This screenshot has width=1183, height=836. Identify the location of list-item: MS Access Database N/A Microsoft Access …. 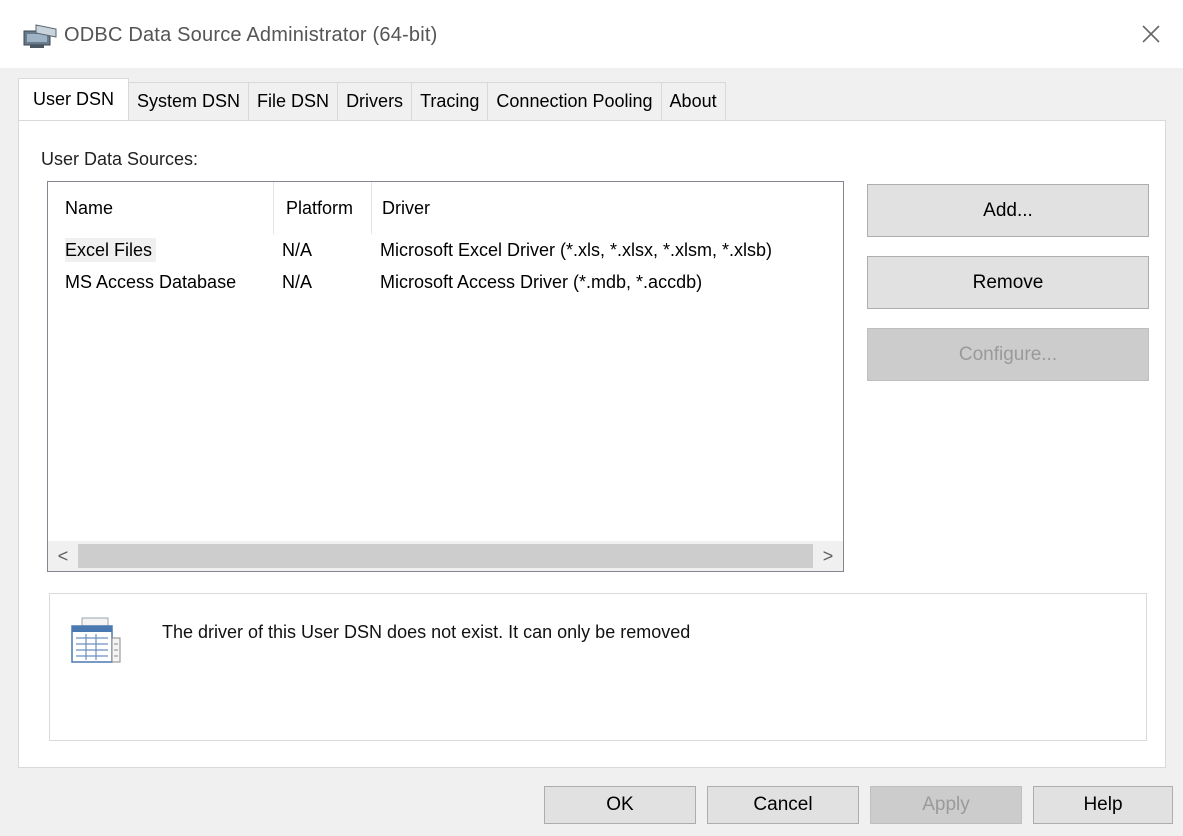
(445, 282).